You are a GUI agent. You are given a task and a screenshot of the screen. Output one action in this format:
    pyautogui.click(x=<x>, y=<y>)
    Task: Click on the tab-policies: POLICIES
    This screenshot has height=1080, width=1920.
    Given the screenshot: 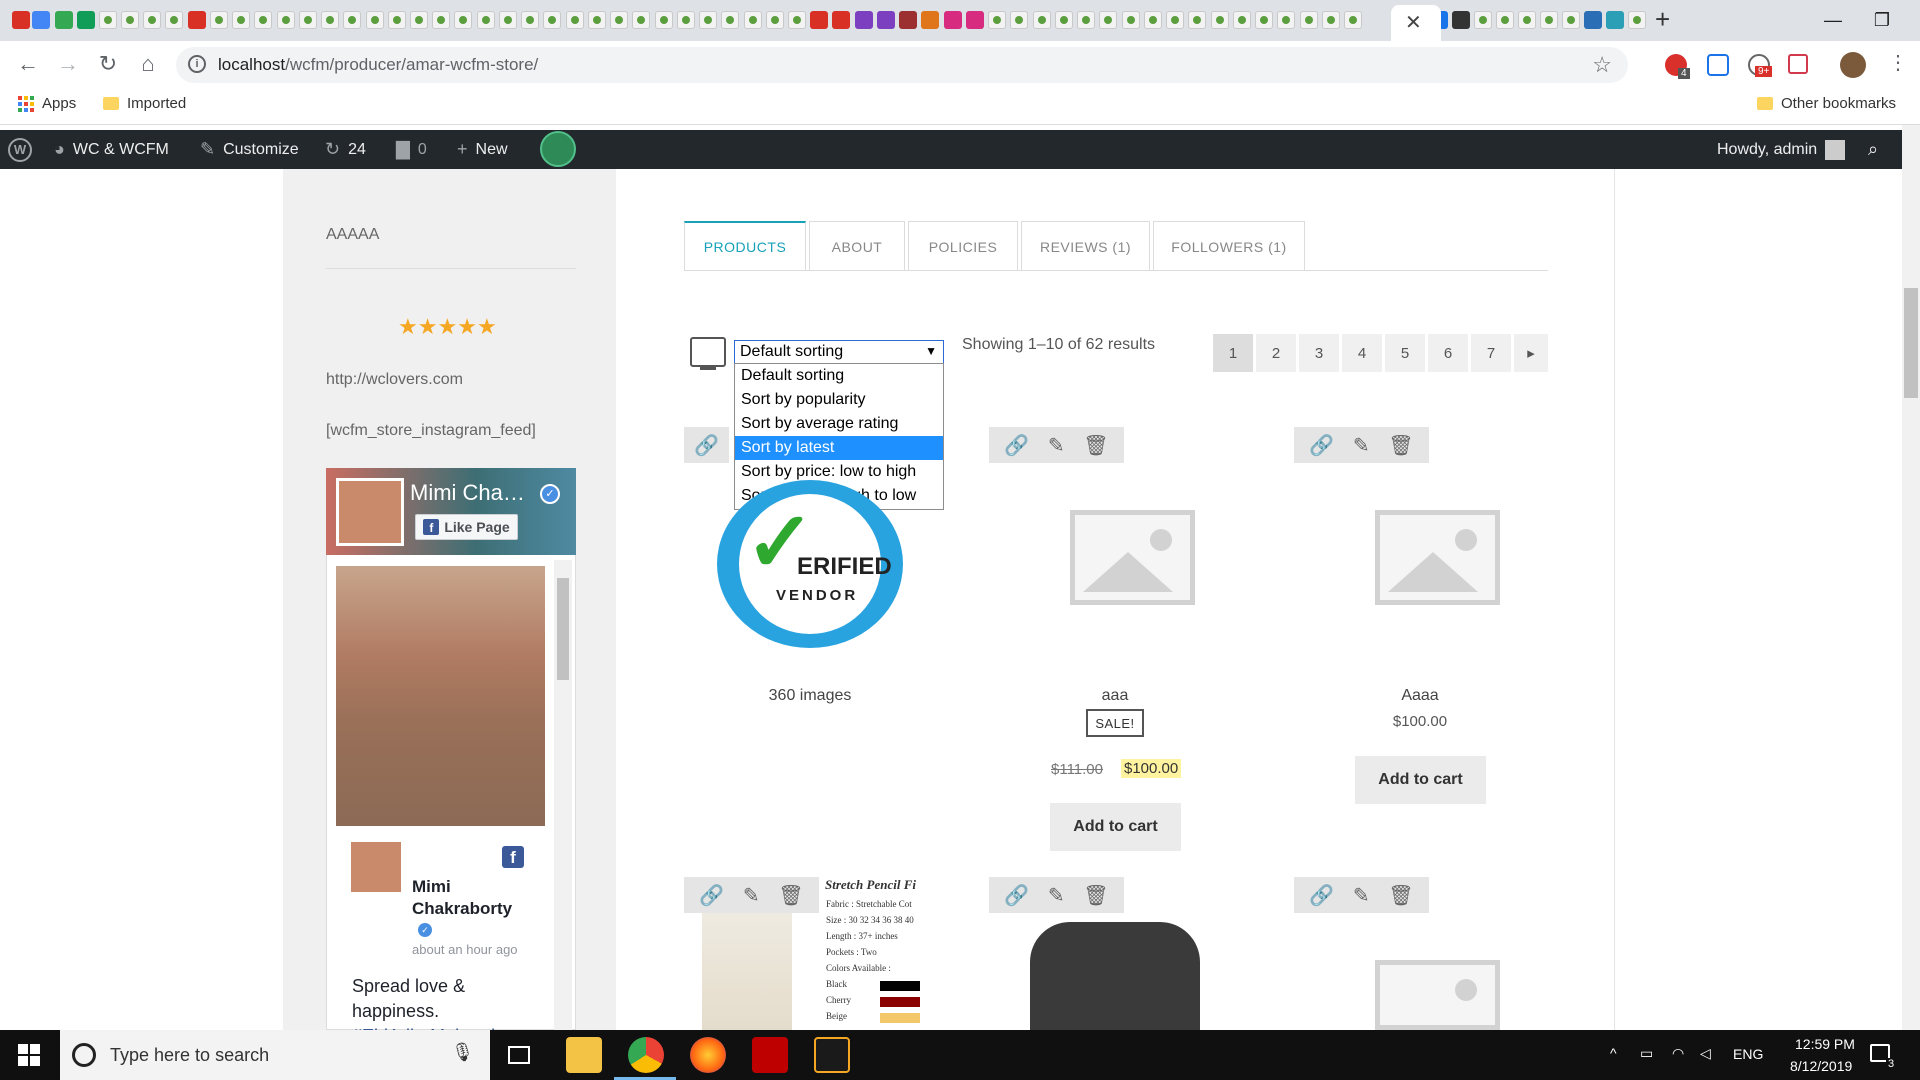 What is the action you would take?
    pyautogui.click(x=963, y=246)
    